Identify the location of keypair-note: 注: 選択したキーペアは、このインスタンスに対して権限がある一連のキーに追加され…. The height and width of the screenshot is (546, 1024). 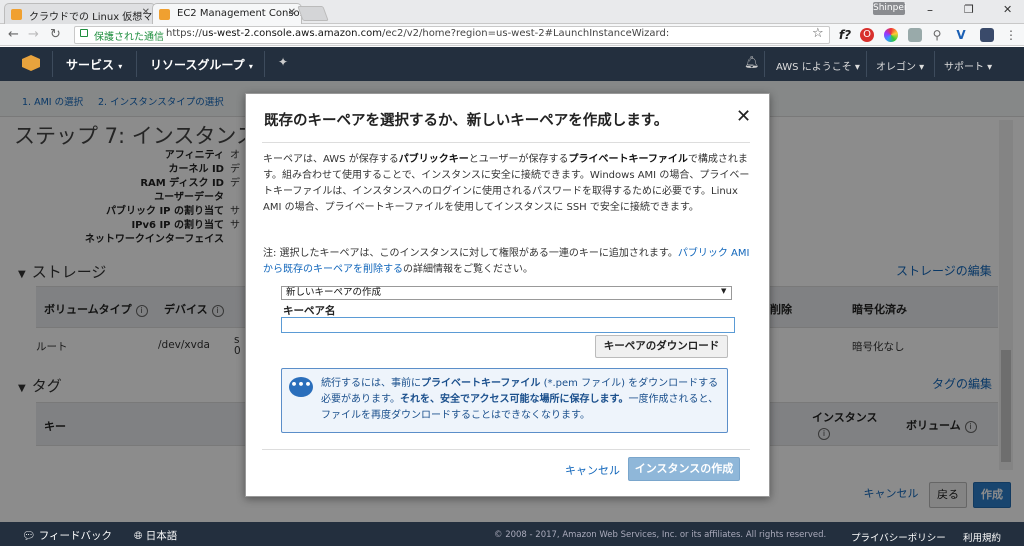
(508, 262).